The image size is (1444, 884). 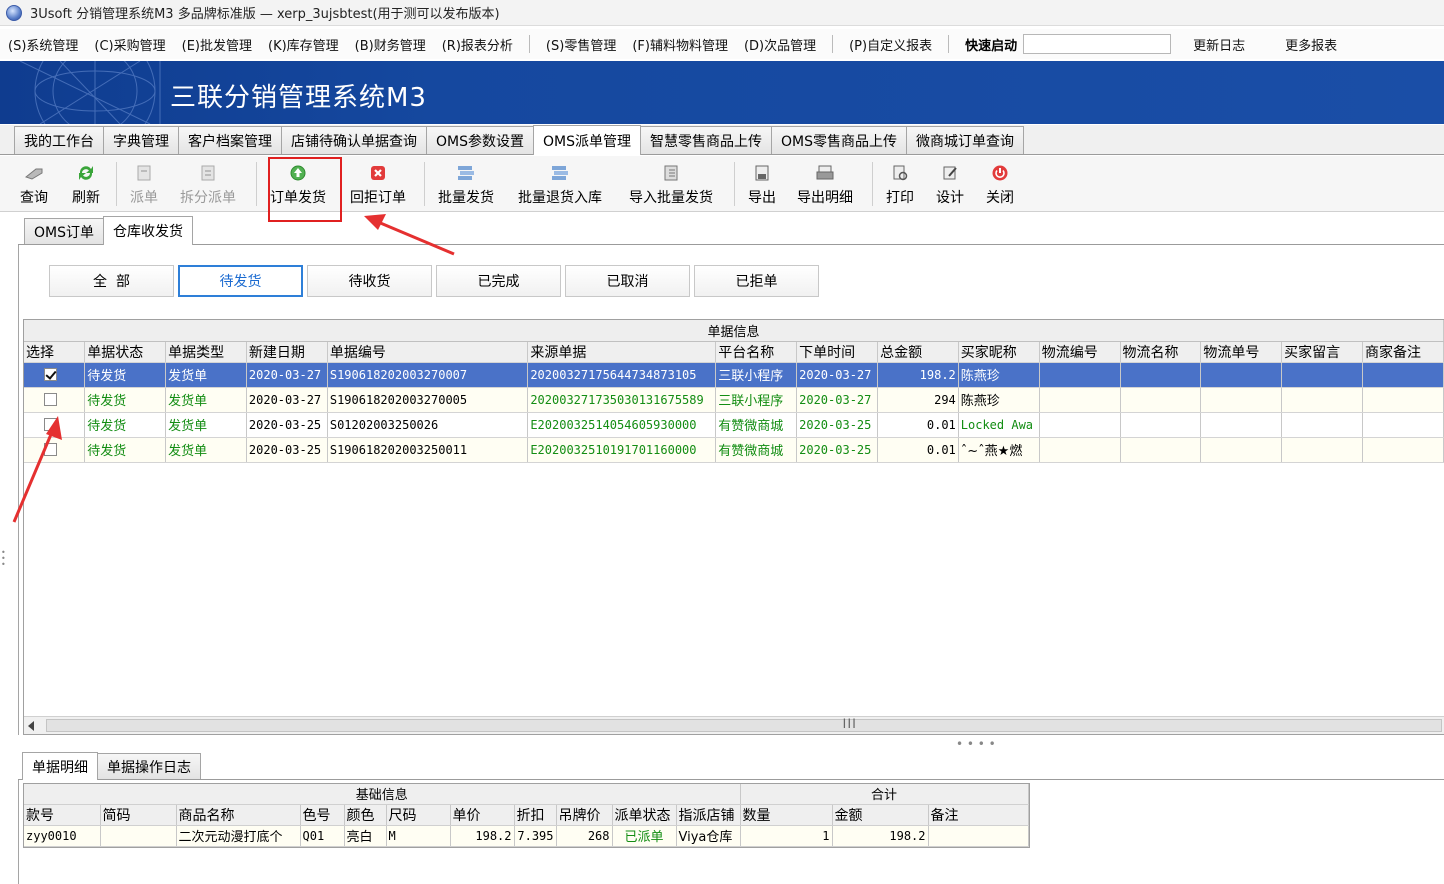 What do you see at coordinates (644, 815) in the screenshot?
I see `detail-col-dispatch-status: 派单状态` at bounding box center [644, 815].